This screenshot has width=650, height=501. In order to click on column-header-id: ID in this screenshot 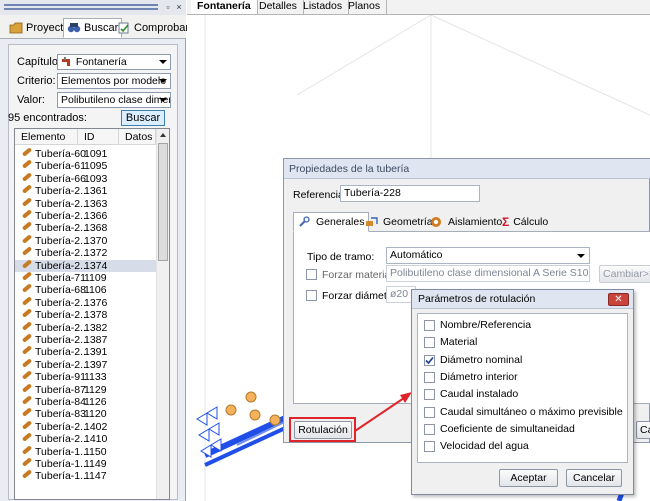, I will do `click(98, 137)`.